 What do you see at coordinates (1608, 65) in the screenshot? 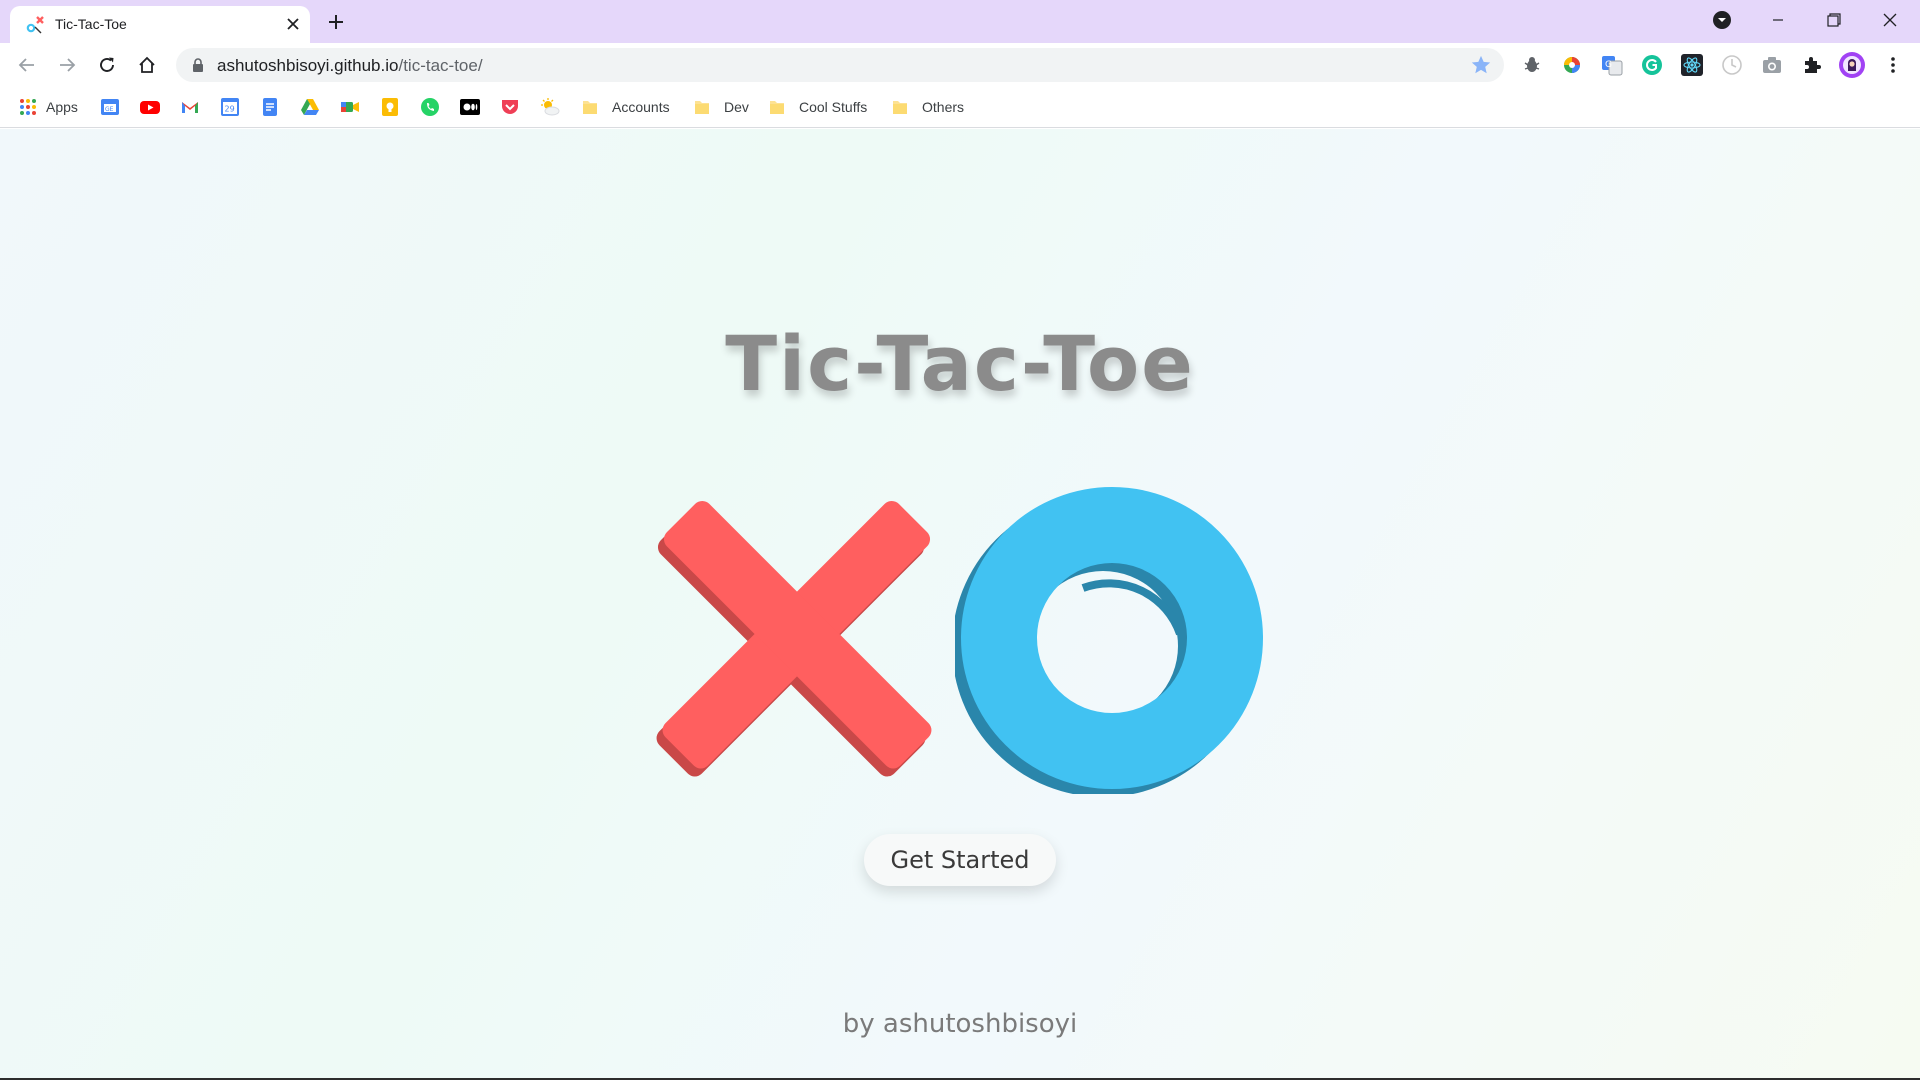
I see `svg-text: G` at bounding box center [1608, 65].